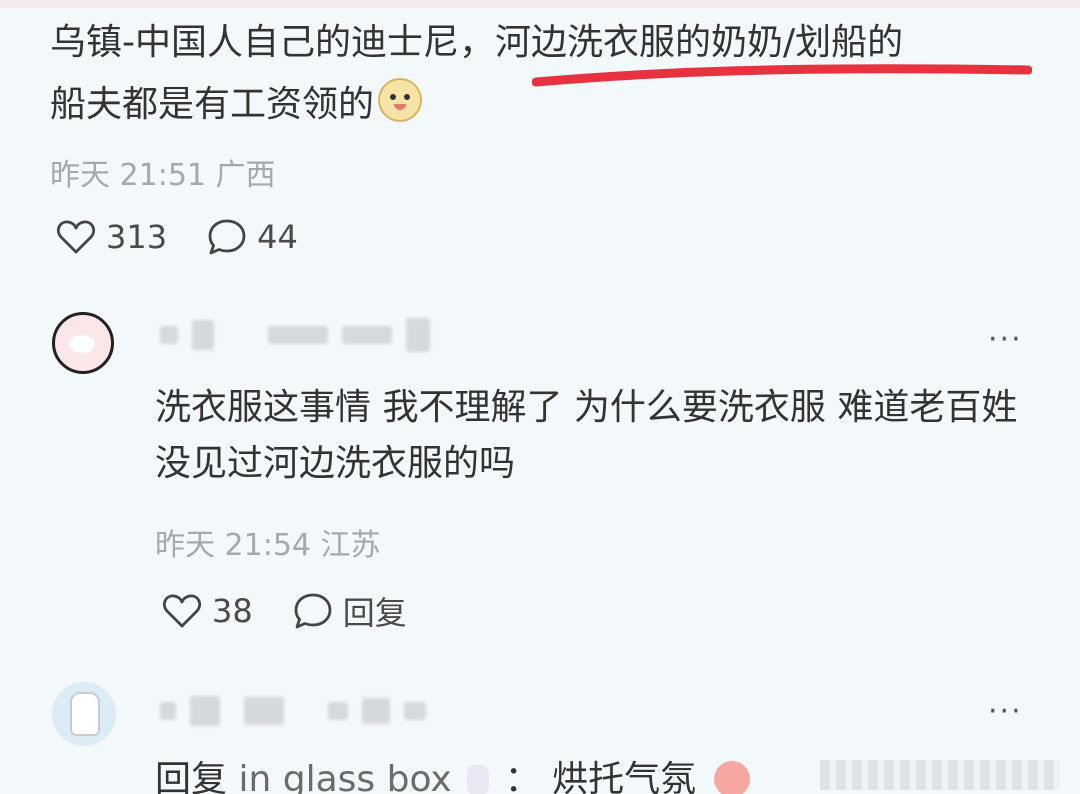  What do you see at coordinates (586, 435) in the screenshot?
I see `reply-content: 洗衣服这事情 我不理解了 为什么要洗衣服 难道老百姓没见过河边洗衣服的吗` at bounding box center [586, 435].